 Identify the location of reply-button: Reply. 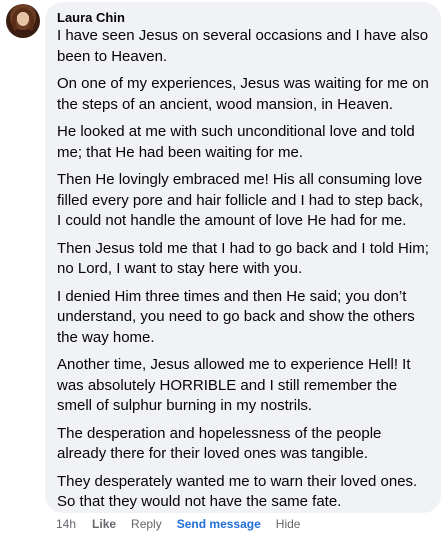
(146, 524).